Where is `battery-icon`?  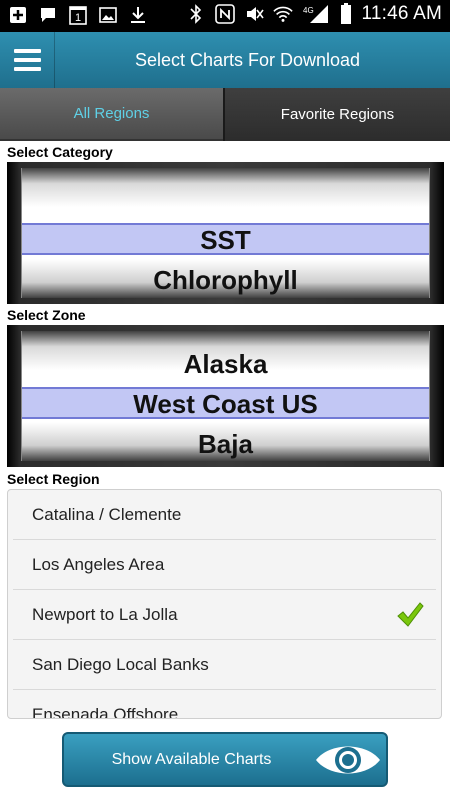
battery-icon is located at coordinates (346, 13).